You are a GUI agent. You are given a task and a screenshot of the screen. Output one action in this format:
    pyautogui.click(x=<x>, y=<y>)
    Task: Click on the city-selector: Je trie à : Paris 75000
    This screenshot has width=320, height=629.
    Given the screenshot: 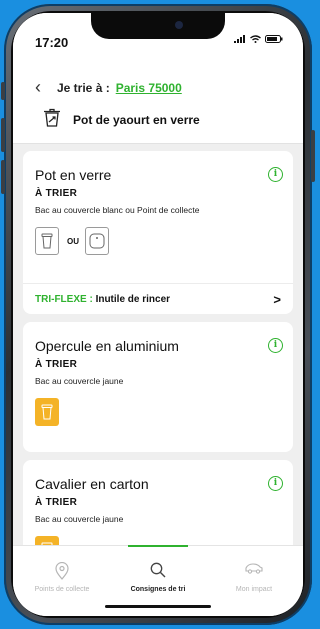 What is the action you would take?
    pyautogui.click(x=119, y=88)
    